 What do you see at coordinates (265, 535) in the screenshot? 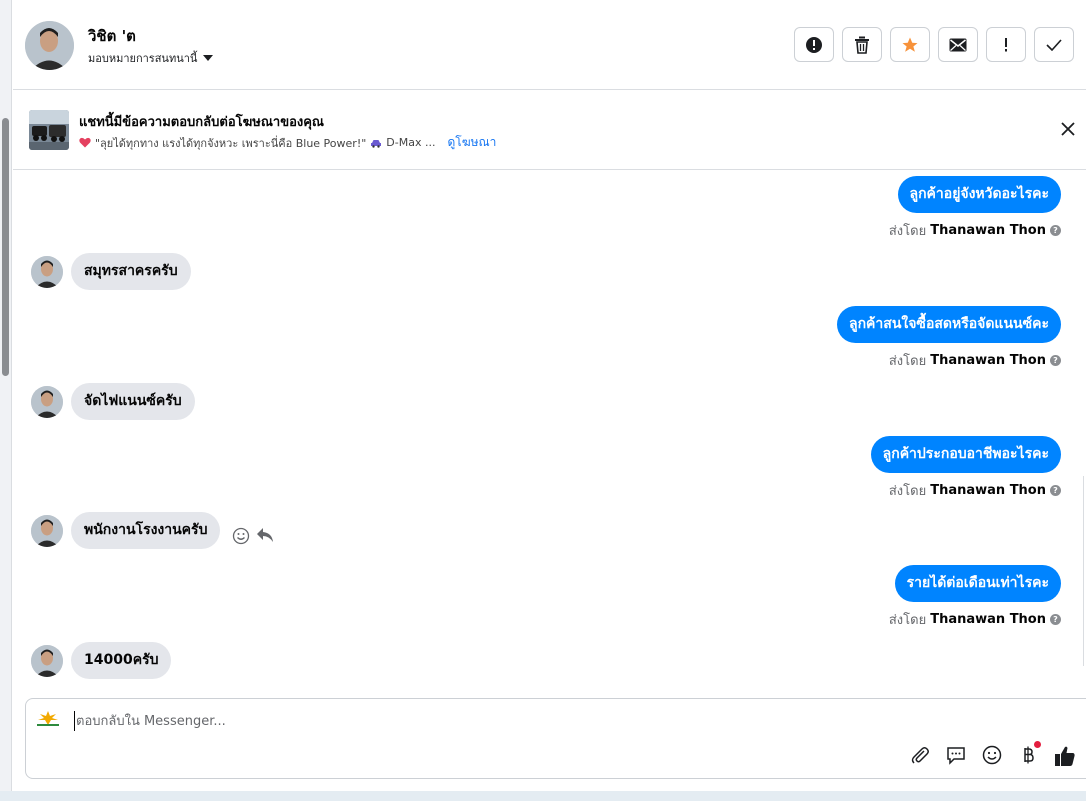
I see `reply-icon` at bounding box center [265, 535].